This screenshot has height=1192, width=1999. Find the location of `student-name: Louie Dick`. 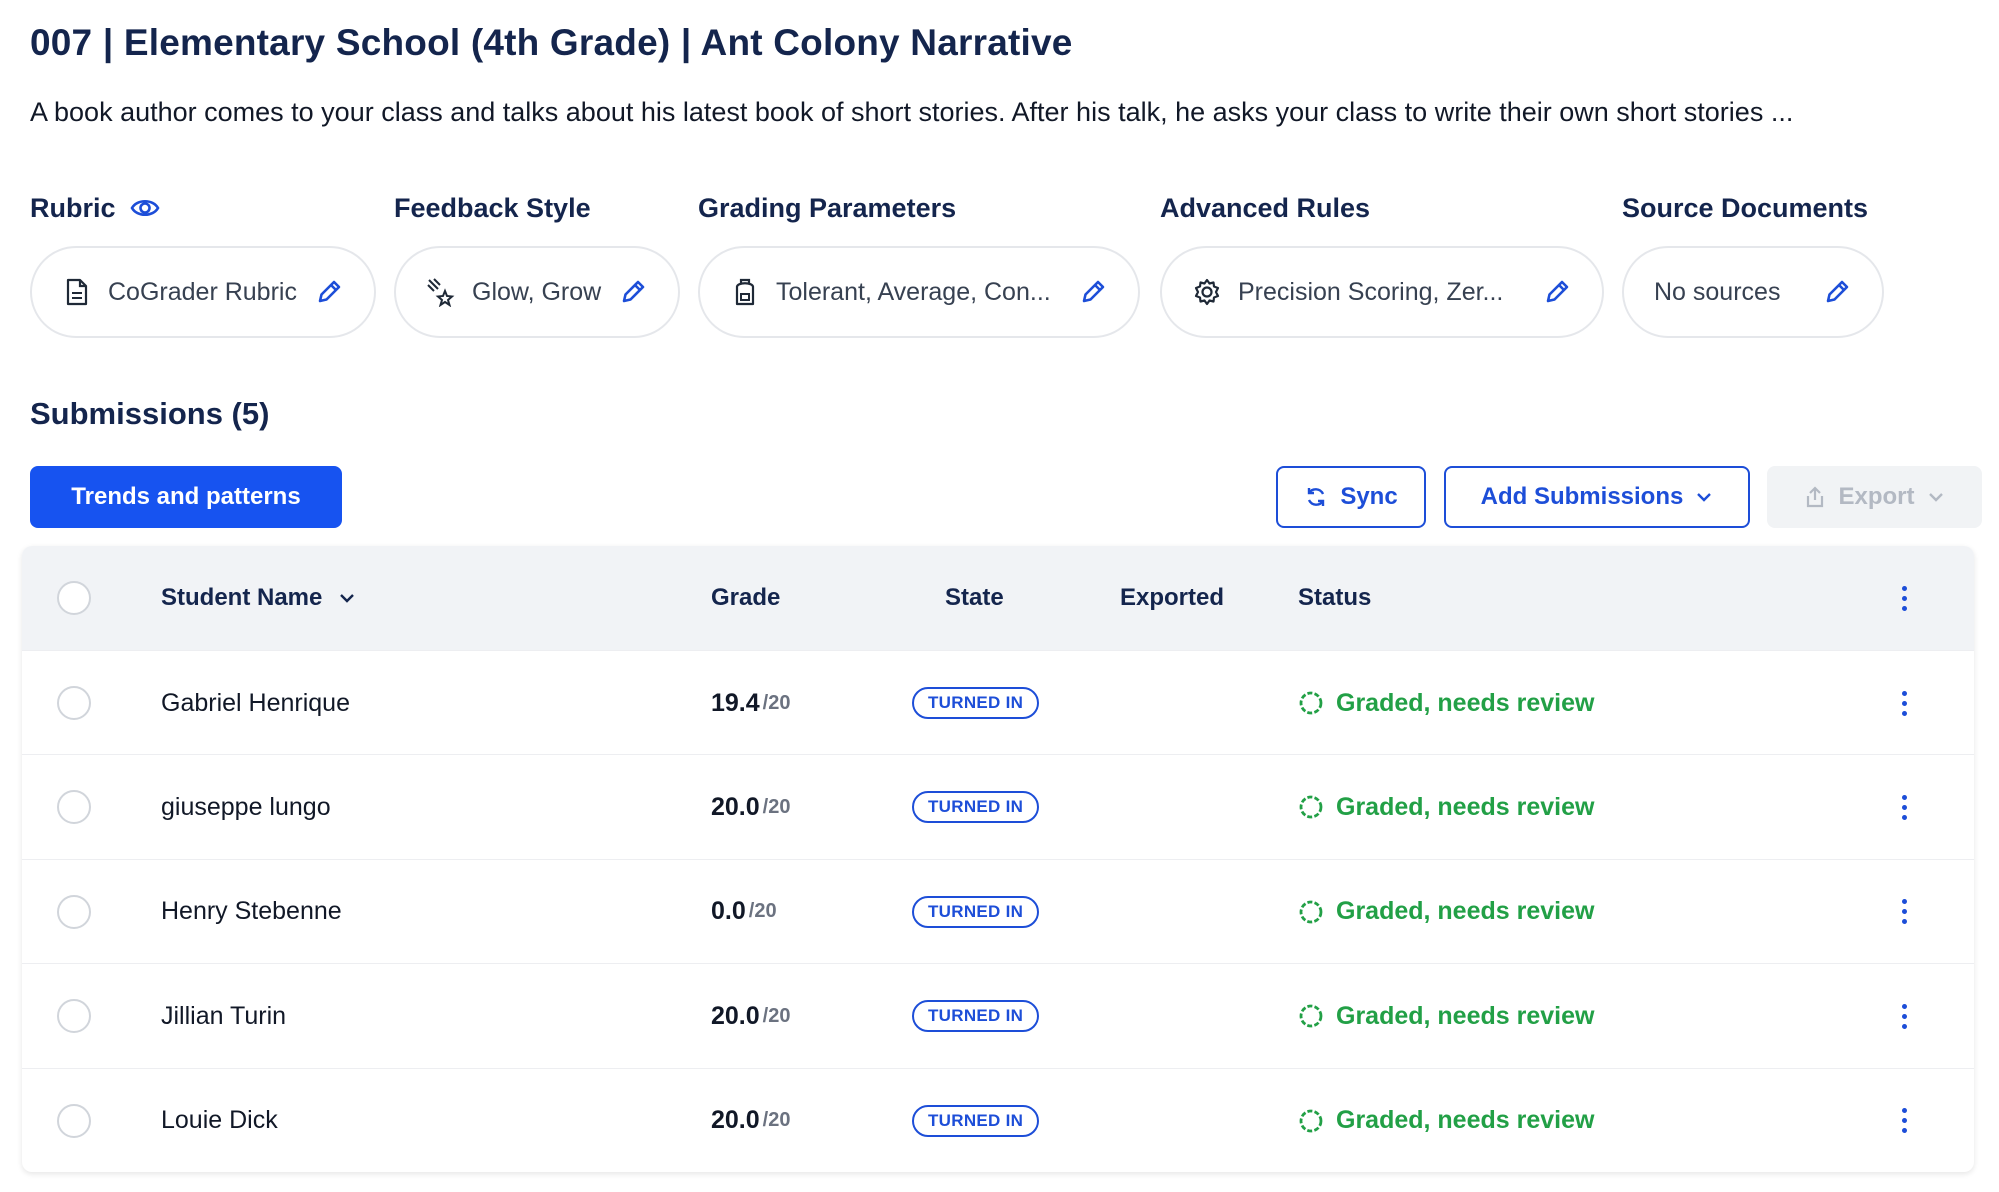

student-name: Louie Dick is located at coordinates (219, 1120).